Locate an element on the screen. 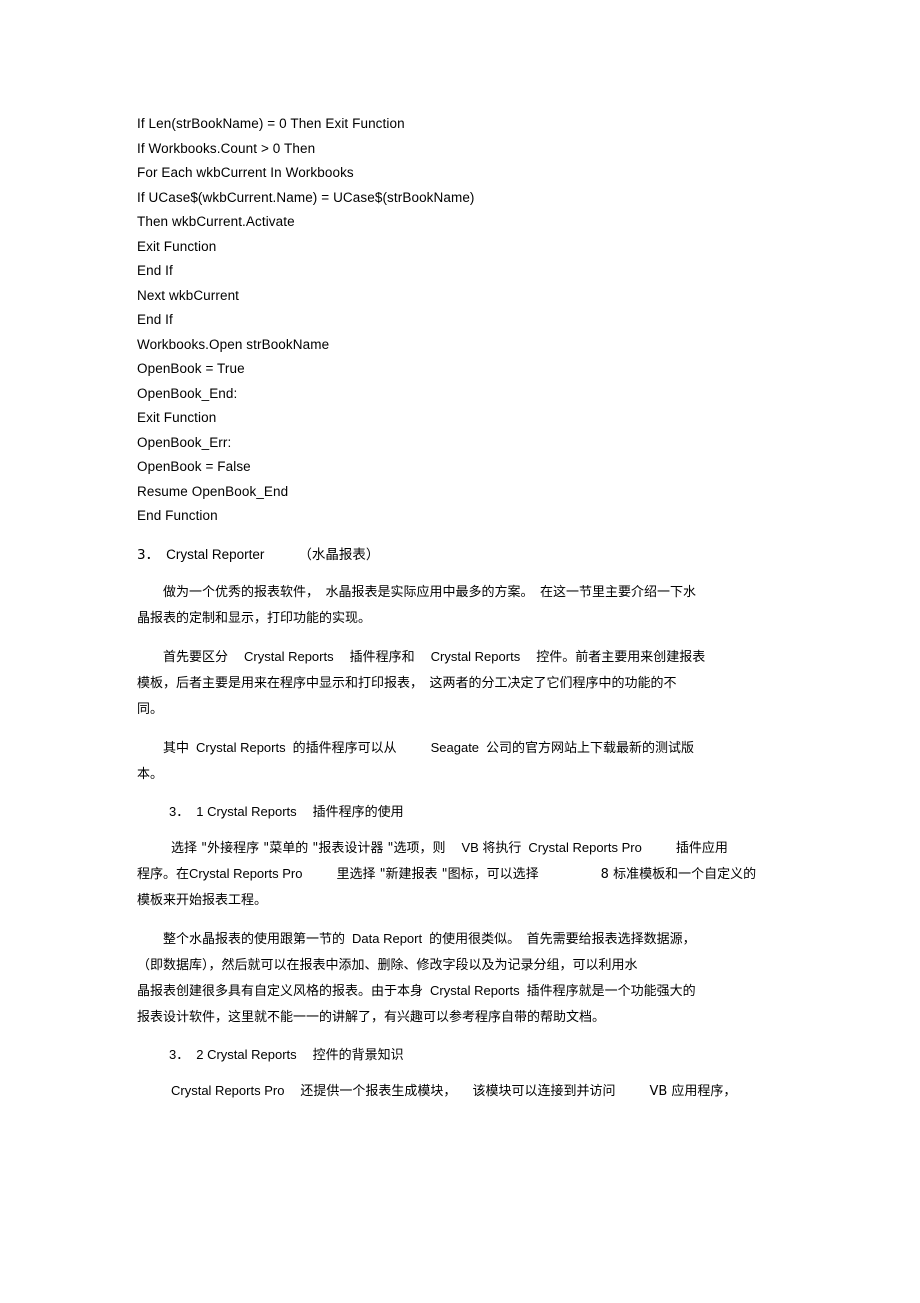  module-seg-4: VB 应用程序， is located at coordinates (693, 1091).